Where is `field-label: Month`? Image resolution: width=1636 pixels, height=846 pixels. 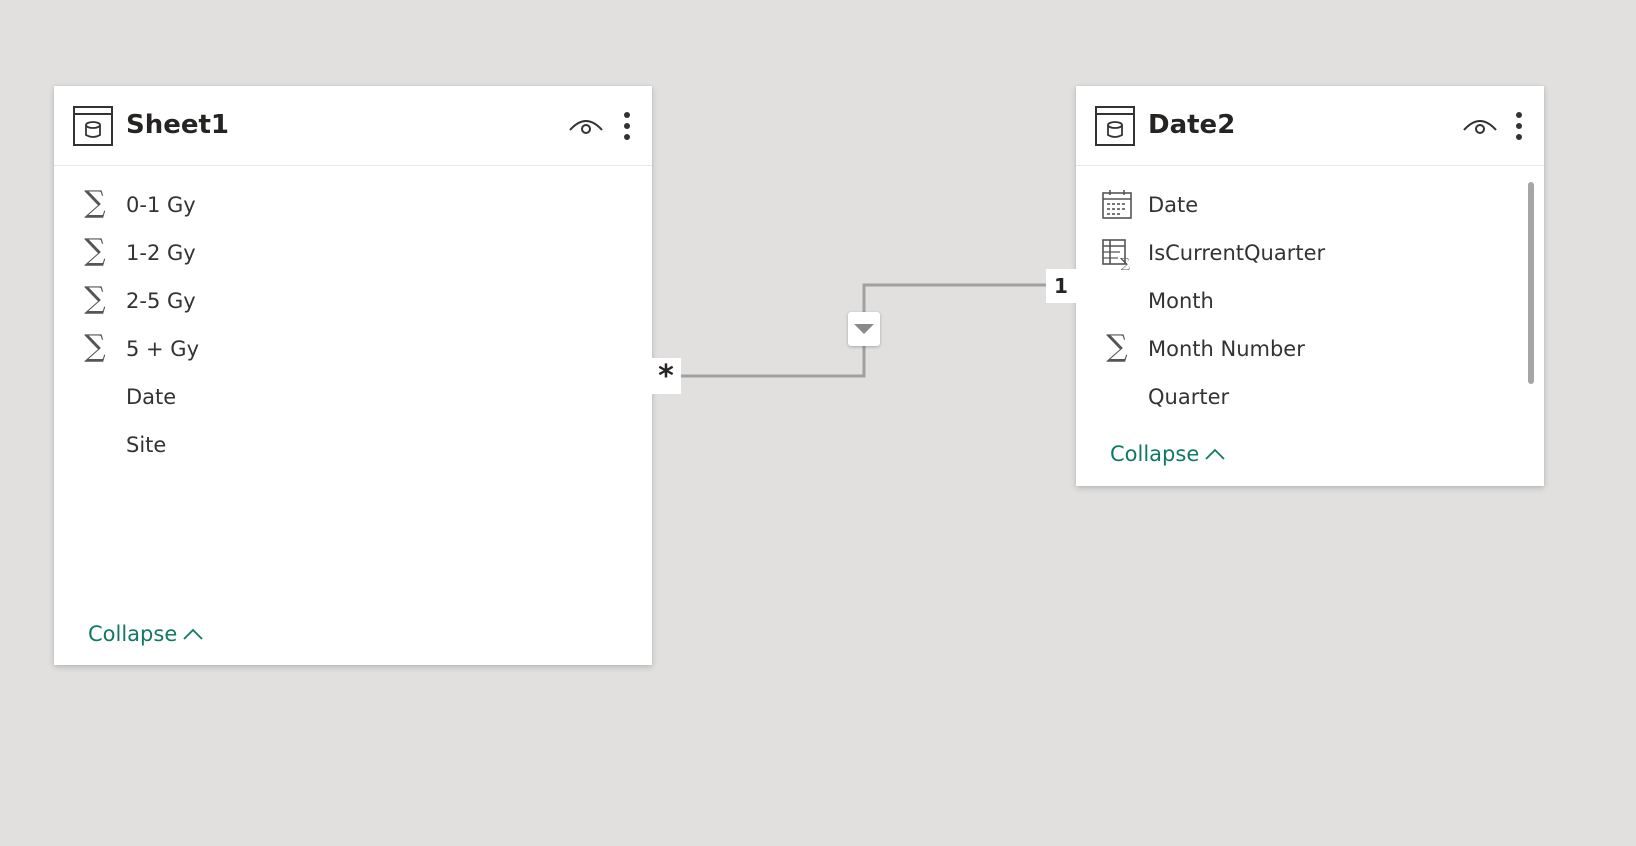 field-label: Month is located at coordinates (1181, 301).